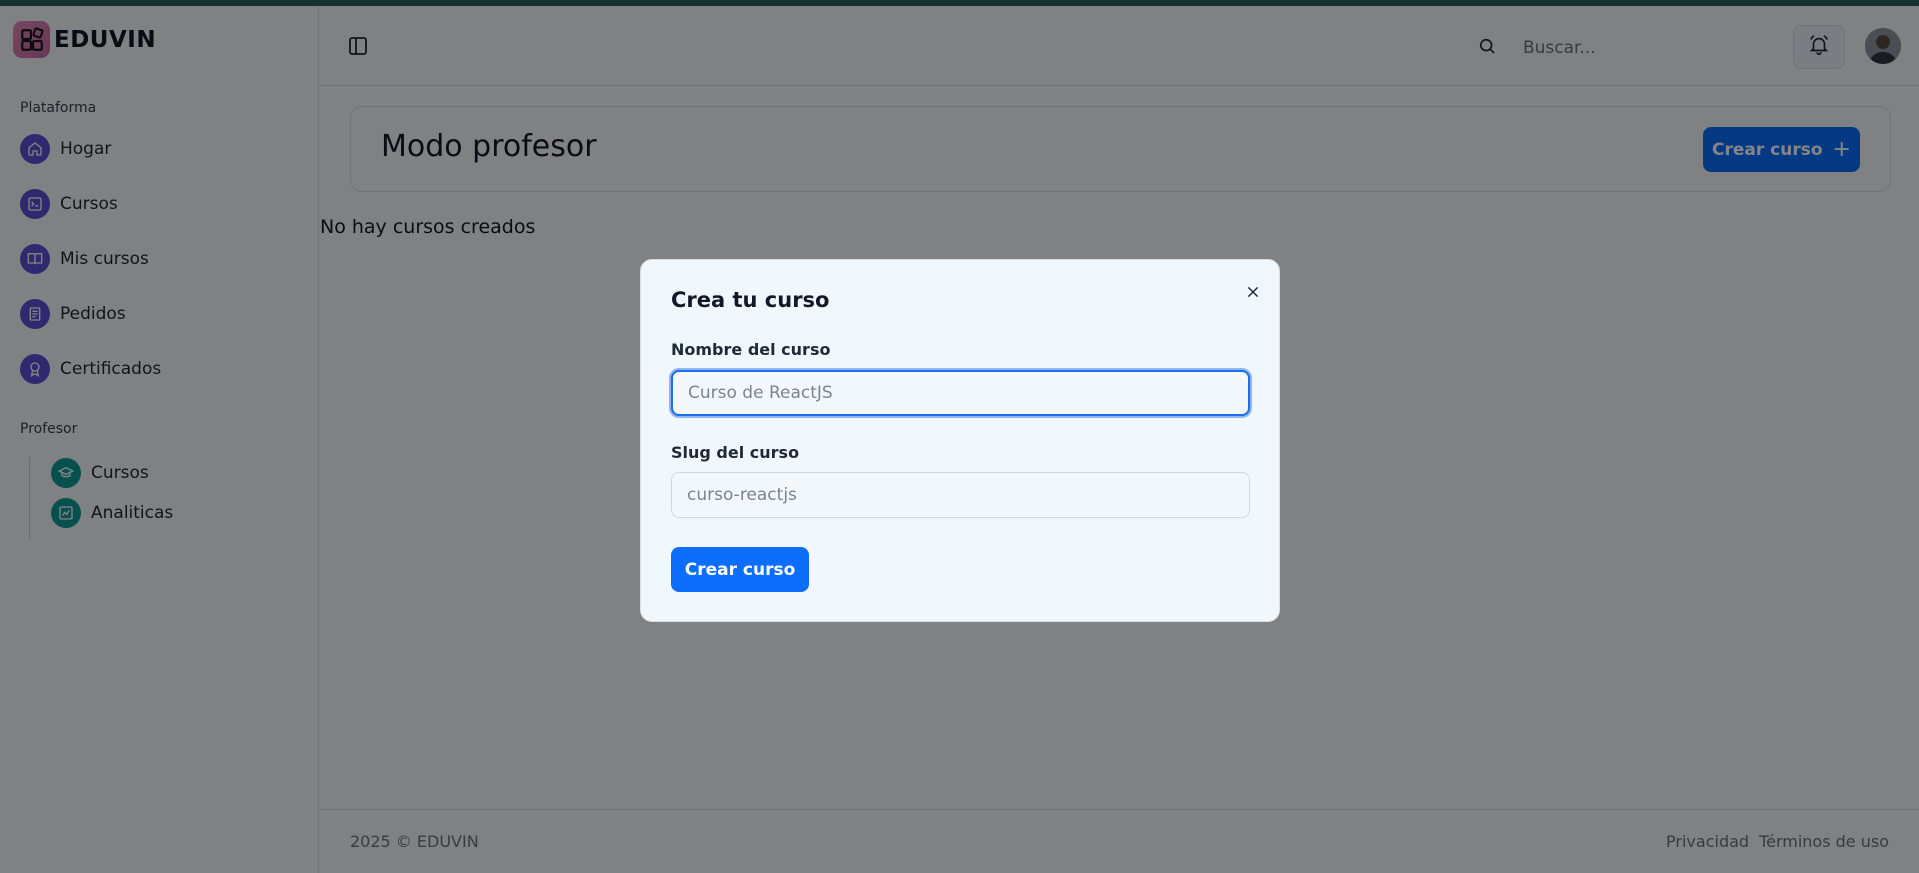 This screenshot has width=1919, height=873. What do you see at coordinates (751, 349) in the screenshot?
I see `course-name-label: Nombre del curso` at bounding box center [751, 349].